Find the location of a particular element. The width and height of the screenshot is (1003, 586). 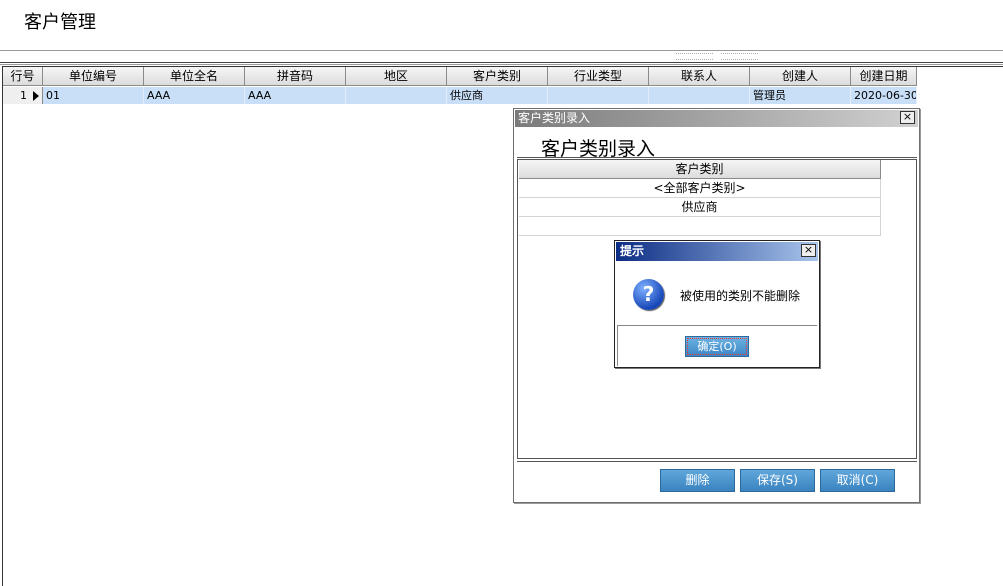

row-number: 1 is located at coordinates (23, 95).